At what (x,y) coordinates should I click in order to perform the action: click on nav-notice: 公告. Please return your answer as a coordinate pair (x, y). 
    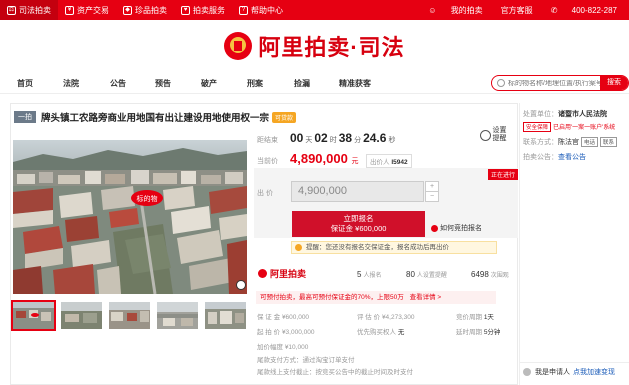
    Looking at the image, I should click on (118, 83).